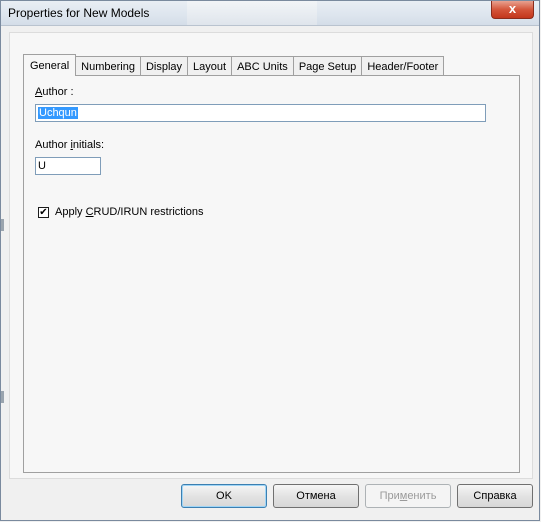 This screenshot has width=541, height=522. I want to click on crud-label: Apply CRUD/IRUN restrictions, so click(129, 212).